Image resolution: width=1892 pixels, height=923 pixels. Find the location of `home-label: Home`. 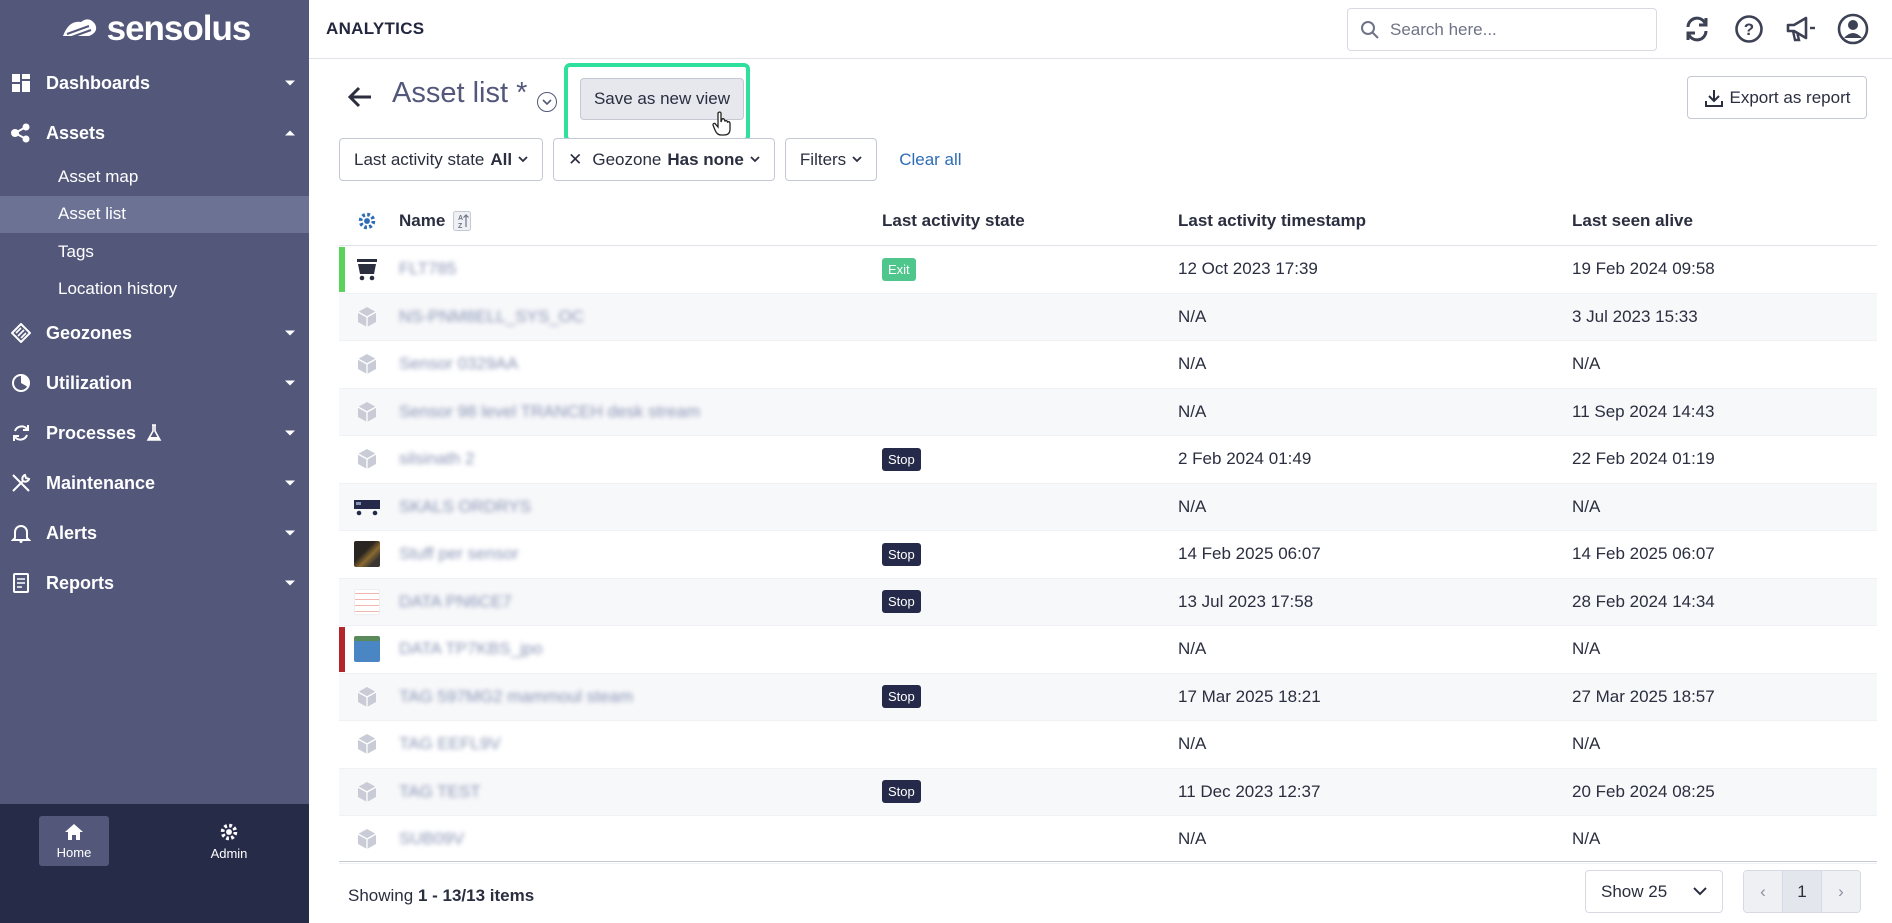

home-label: Home is located at coordinates (74, 852).